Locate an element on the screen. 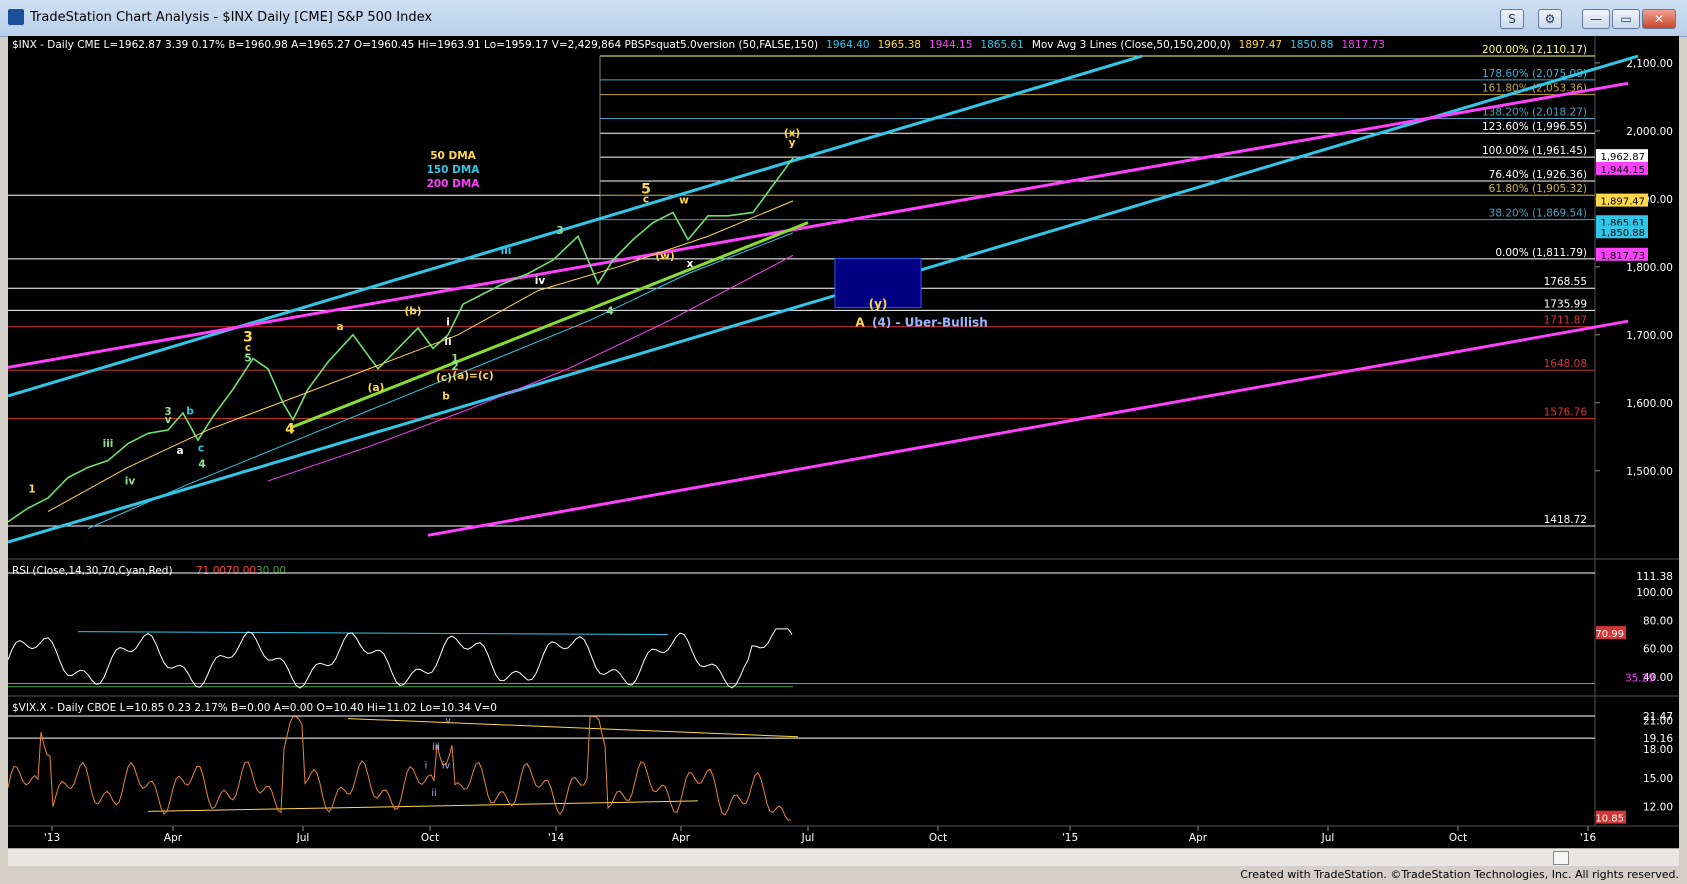 The image size is (1687, 884). price-badge-label: 1,944.15 is located at coordinates (1622, 170).